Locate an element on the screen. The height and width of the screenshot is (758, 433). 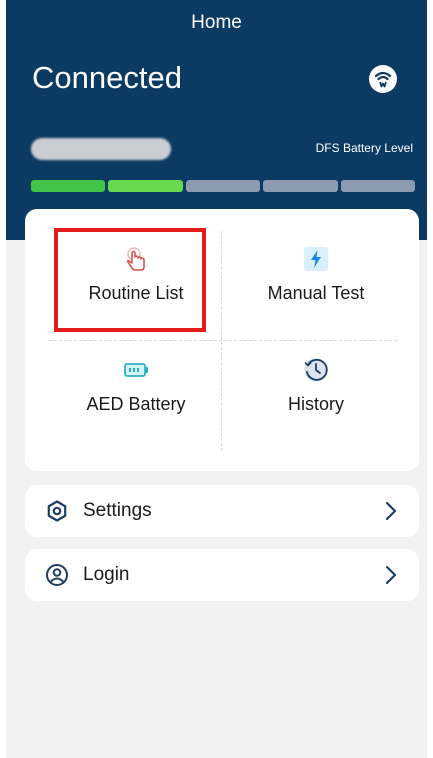
battery-icon is located at coordinates (136, 370).